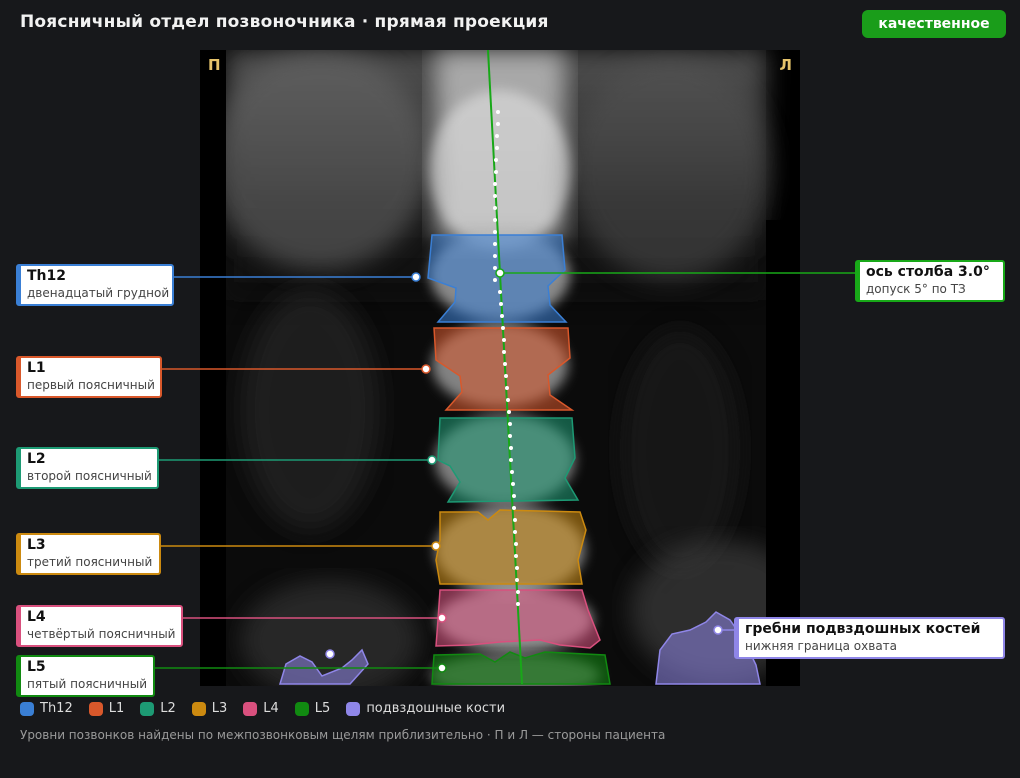 This screenshot has width=1020, height=778. I want to click on legend-item-l2: L2, so click(158, 708).